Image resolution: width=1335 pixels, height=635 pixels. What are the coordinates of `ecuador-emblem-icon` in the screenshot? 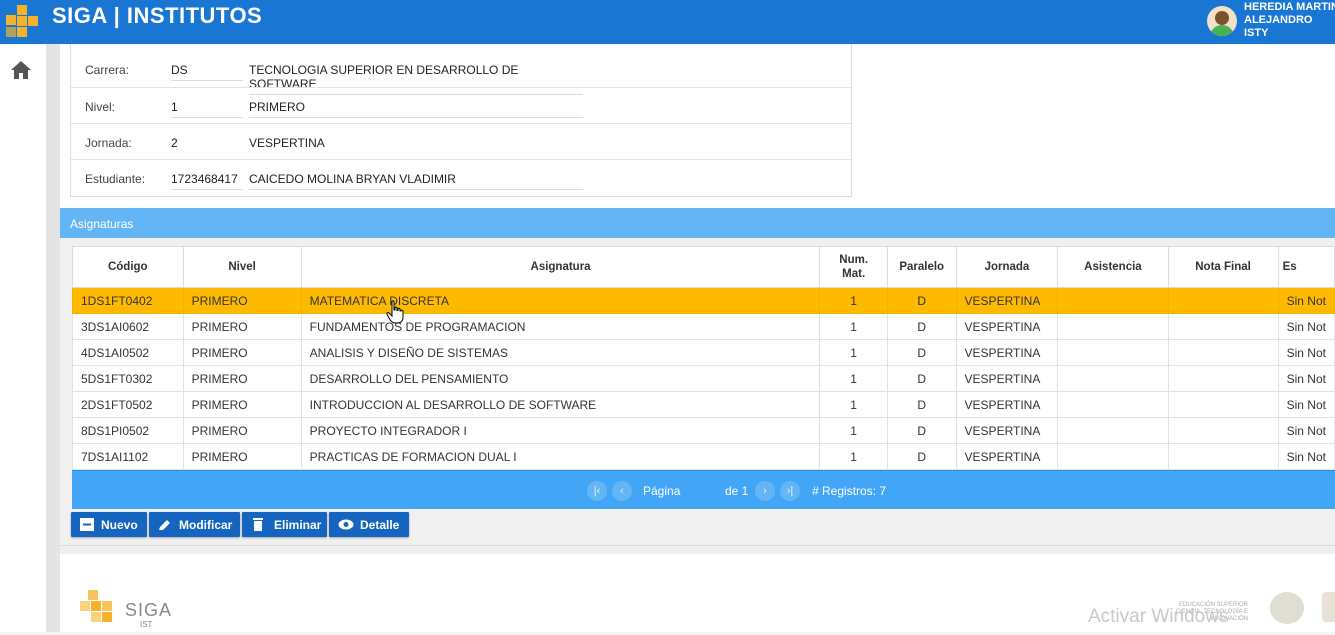 It's located at (1287, 608).